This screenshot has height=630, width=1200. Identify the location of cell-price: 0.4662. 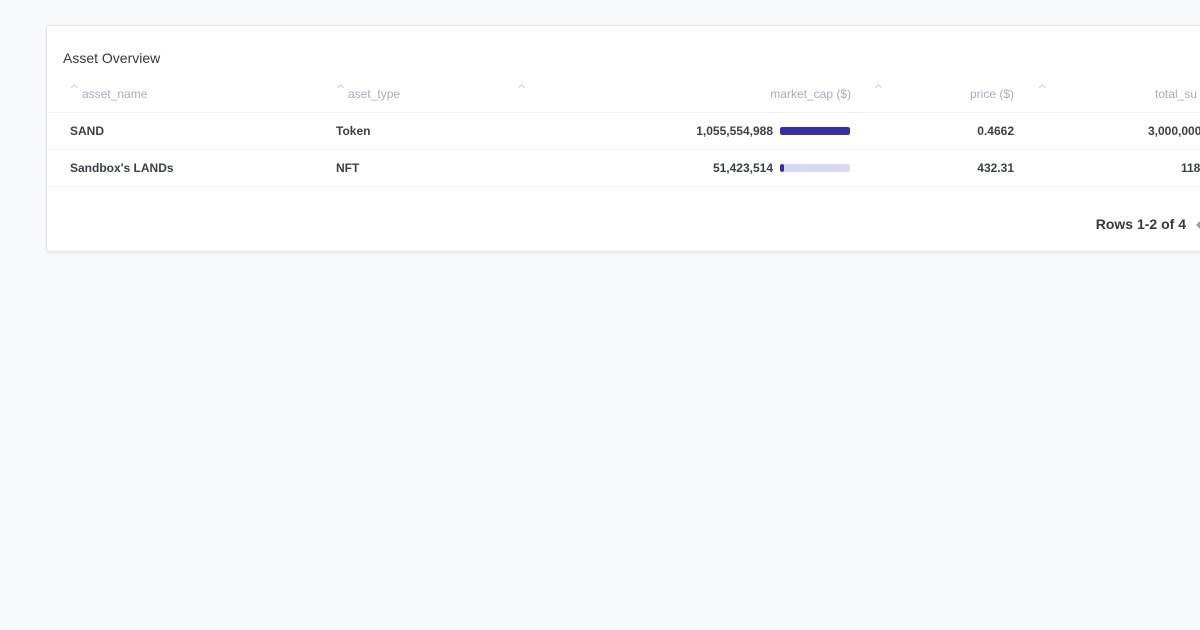
(995, 131).